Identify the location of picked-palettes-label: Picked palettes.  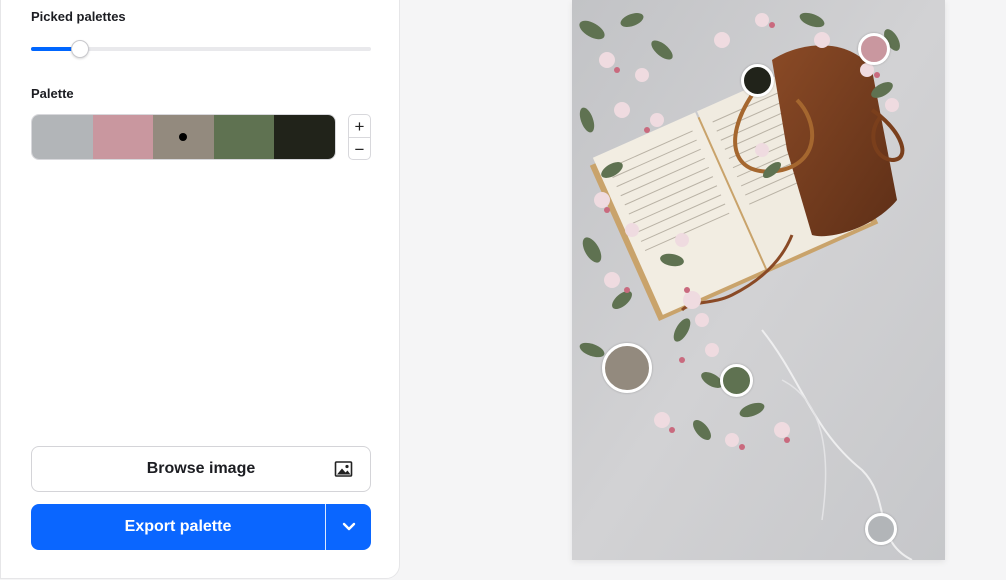
(78, 16).